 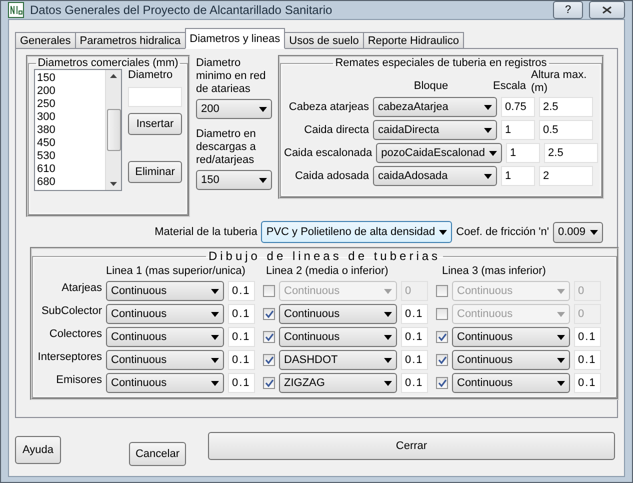 What do you see at coordinates (435, 130) in the screenshot?
I see `block-dropdown: caidaDirecta` at bounding box center [435, 130].